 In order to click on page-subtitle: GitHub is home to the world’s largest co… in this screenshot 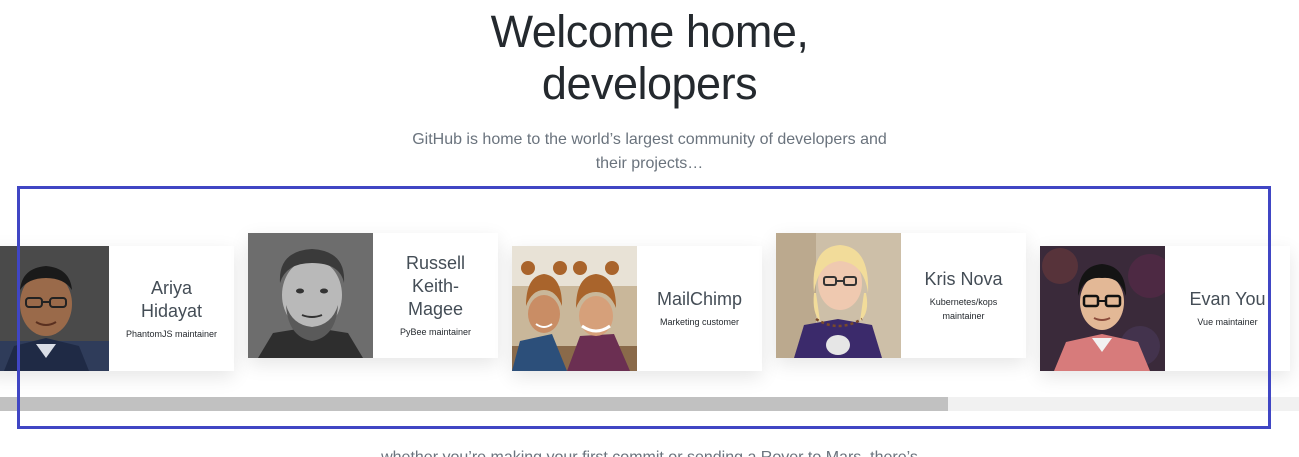, I will do `click(649, 152)`.